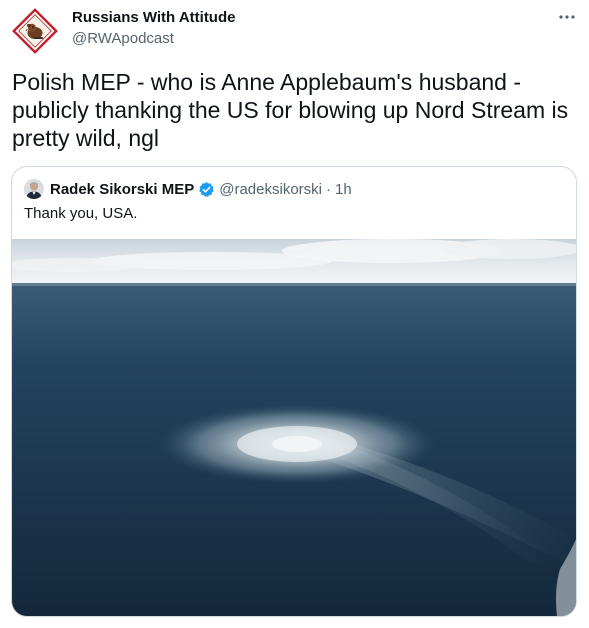 This screenshot has height=628, width=589. I want to click on quoted-author-avatar, so click(34, 189).